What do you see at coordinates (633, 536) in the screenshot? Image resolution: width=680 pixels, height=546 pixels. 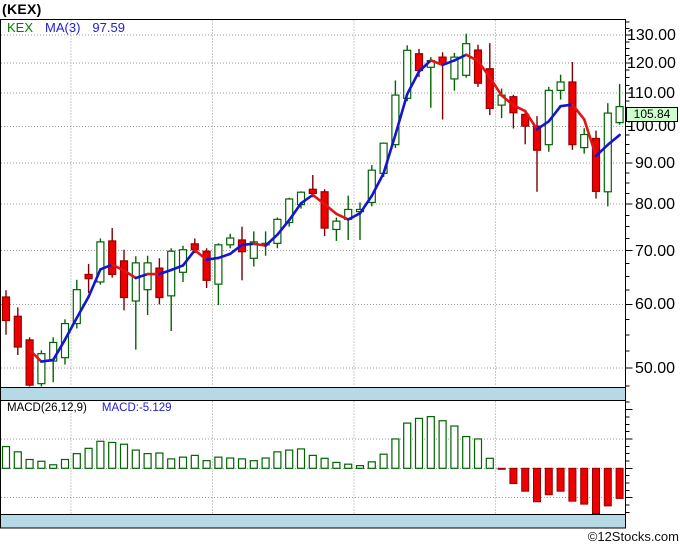 I see `watermark: ©12Stocks.com` at bounding box center [633, 536].